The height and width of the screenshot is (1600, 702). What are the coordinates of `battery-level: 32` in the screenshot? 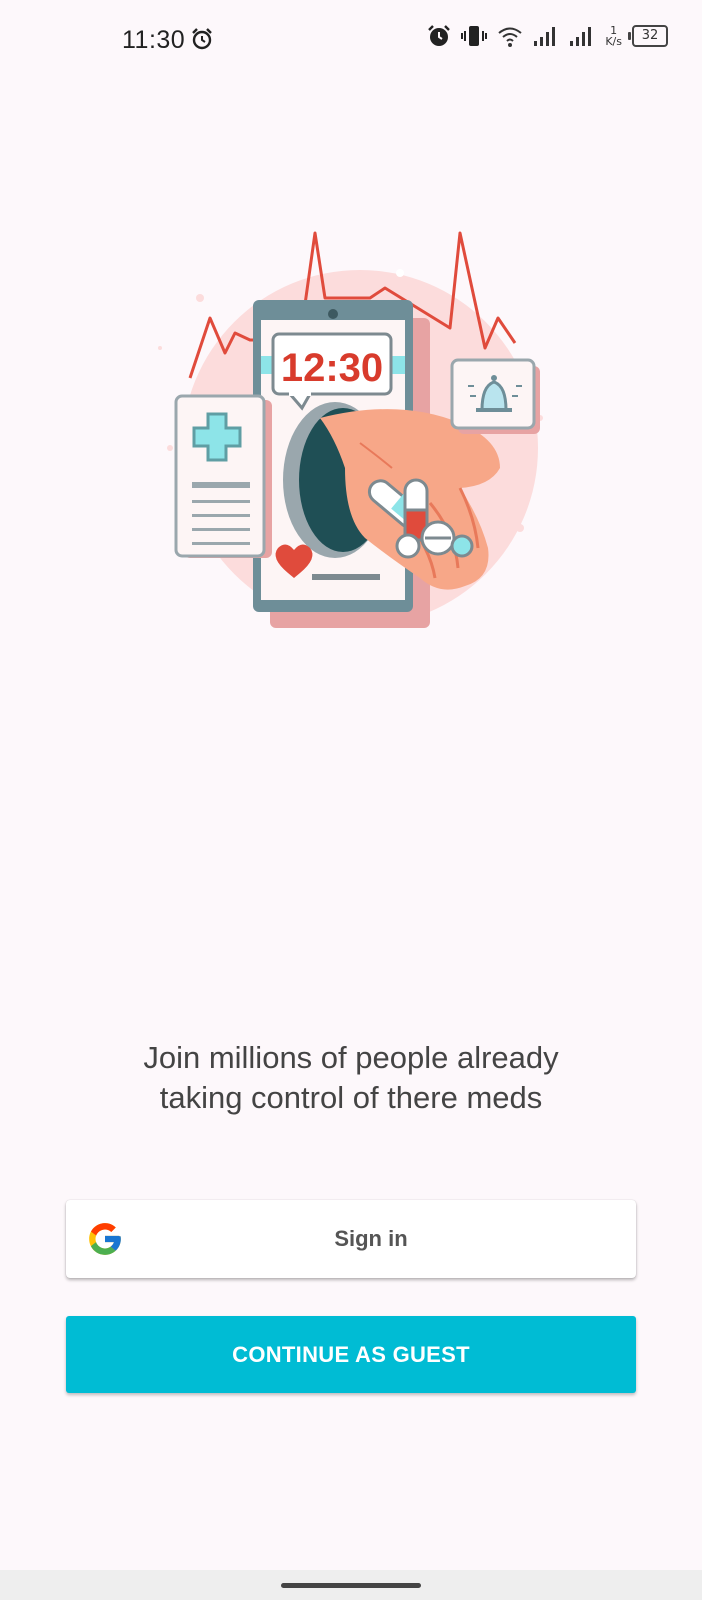 It's located at (650, 35).